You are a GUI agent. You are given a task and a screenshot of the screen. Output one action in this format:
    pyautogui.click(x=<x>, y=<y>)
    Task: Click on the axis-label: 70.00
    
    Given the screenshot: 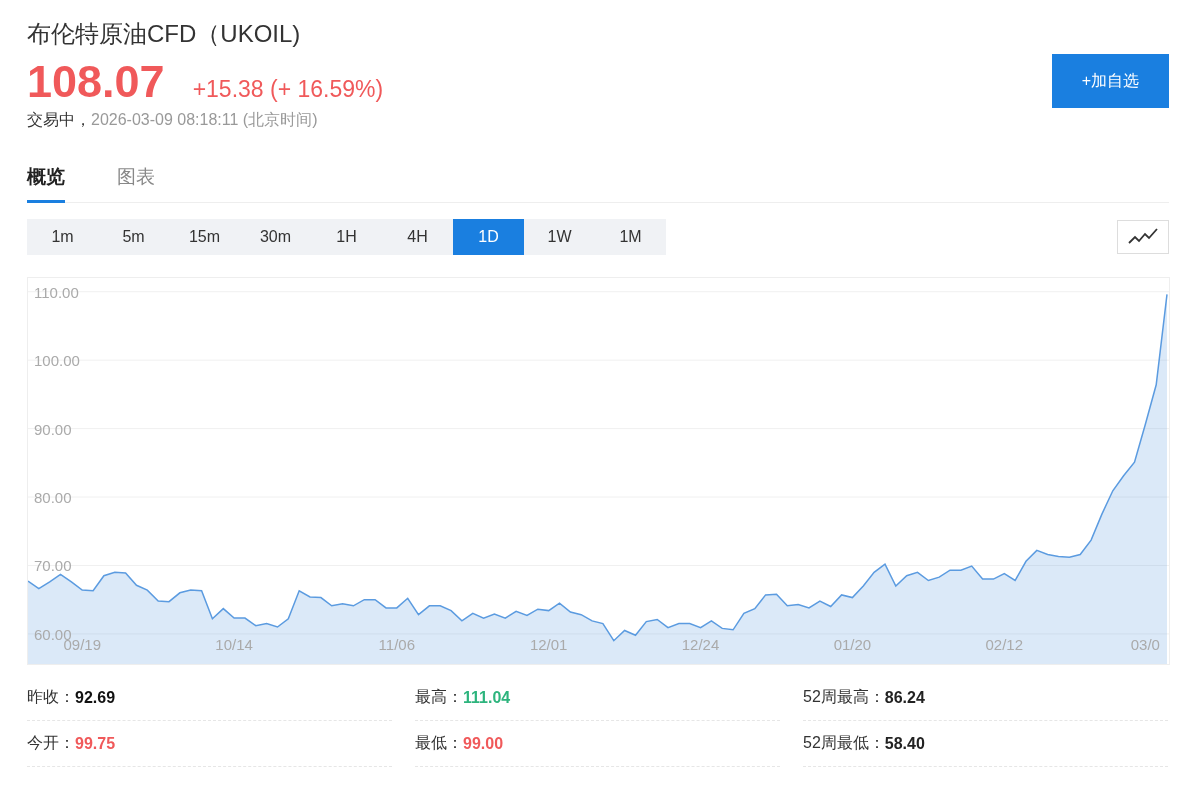 What is the action you would take?
    pyautogui.click(x=53, y=566)
    